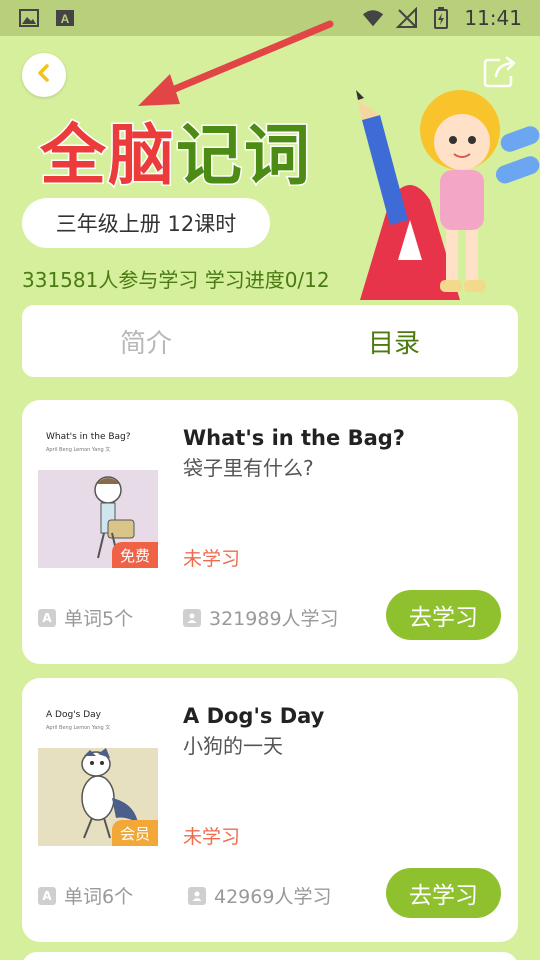 This screenshot has height=960, width=540. What do you see at coordinates (73, 715) in the screenshot?
I see `cover-title: A Dog's Day` at bounding box center [73, 715].